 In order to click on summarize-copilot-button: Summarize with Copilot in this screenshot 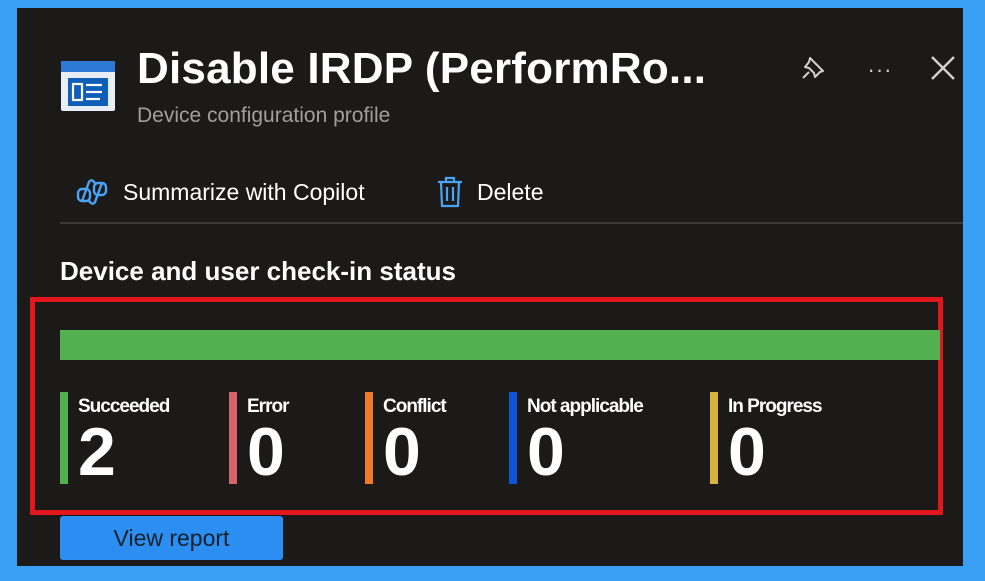, I will do `click(220, 192)`.